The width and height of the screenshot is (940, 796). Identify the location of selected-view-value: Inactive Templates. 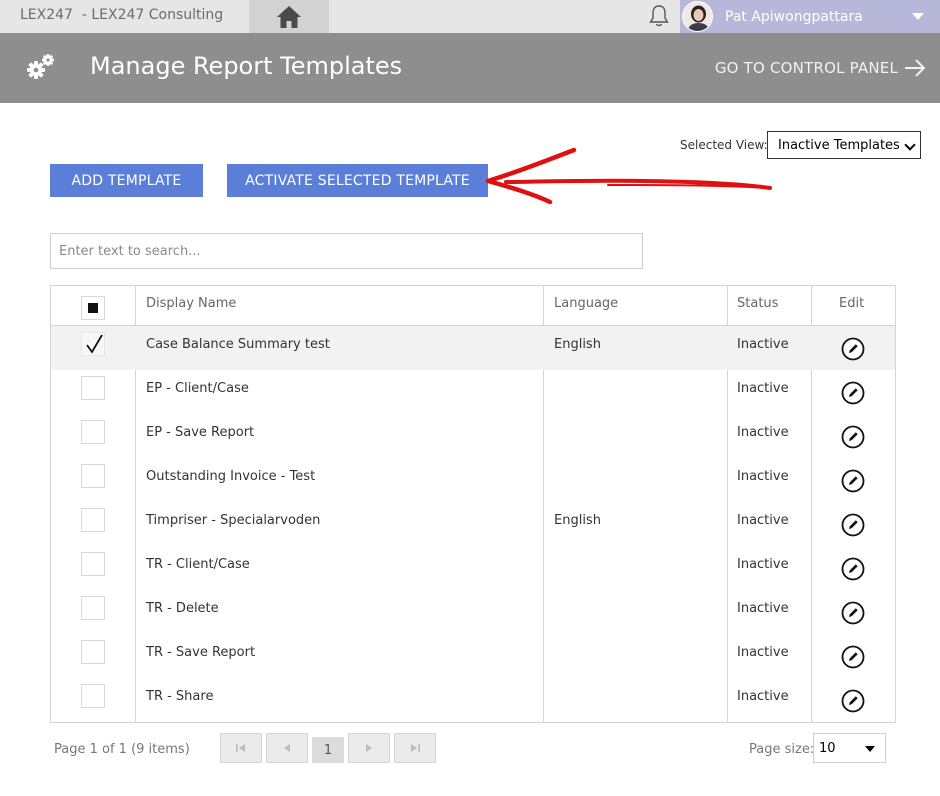
(839, 145).